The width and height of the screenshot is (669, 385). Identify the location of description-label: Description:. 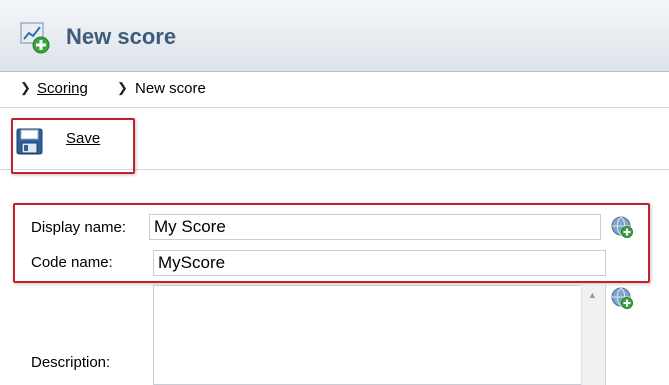
(71, 362).